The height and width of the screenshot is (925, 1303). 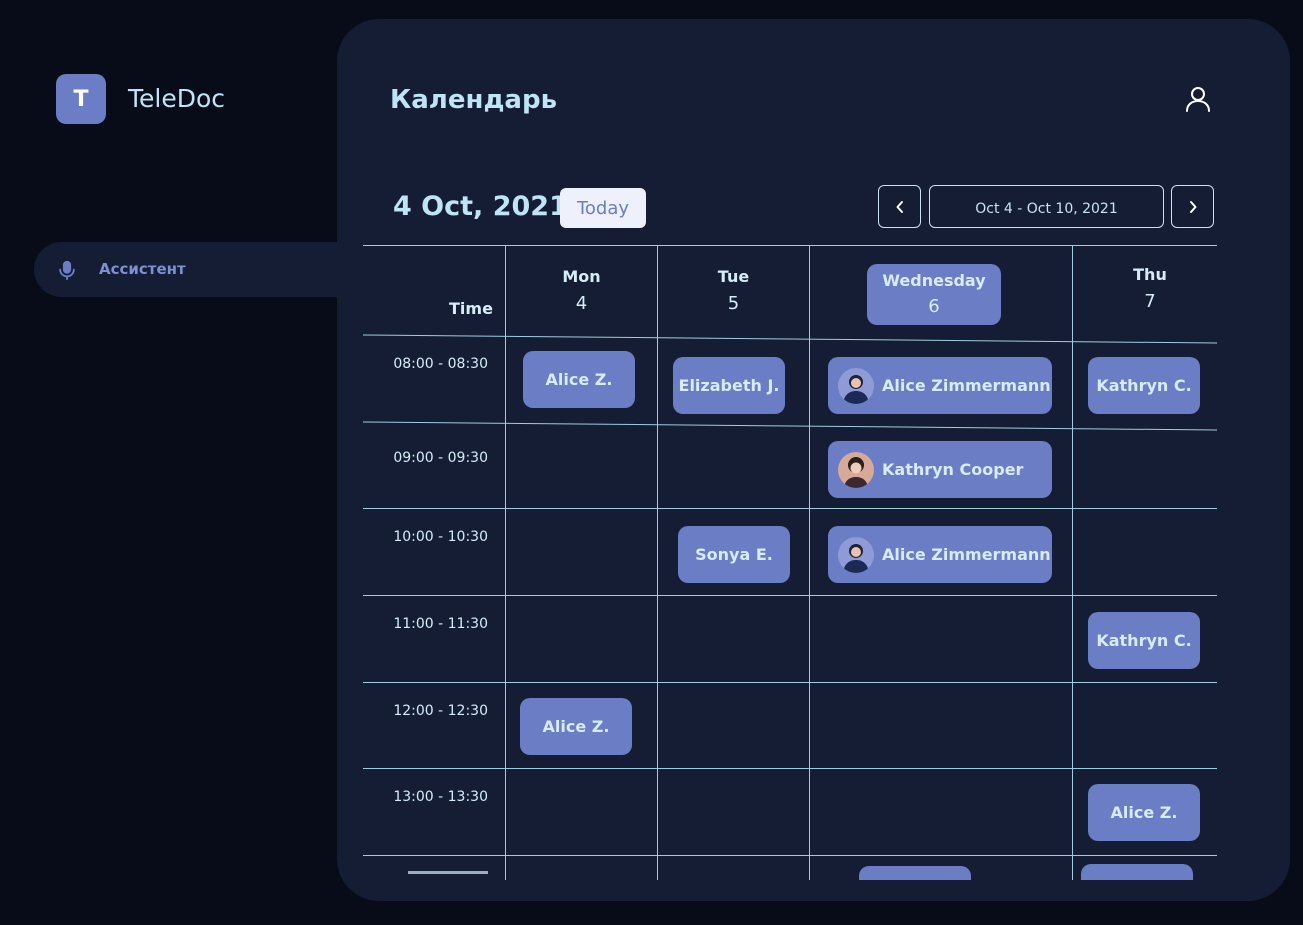 What do you see at coordinates (934, 306) in the screenshot?
I see `day-number: 6` at bounding box center [934, 306].